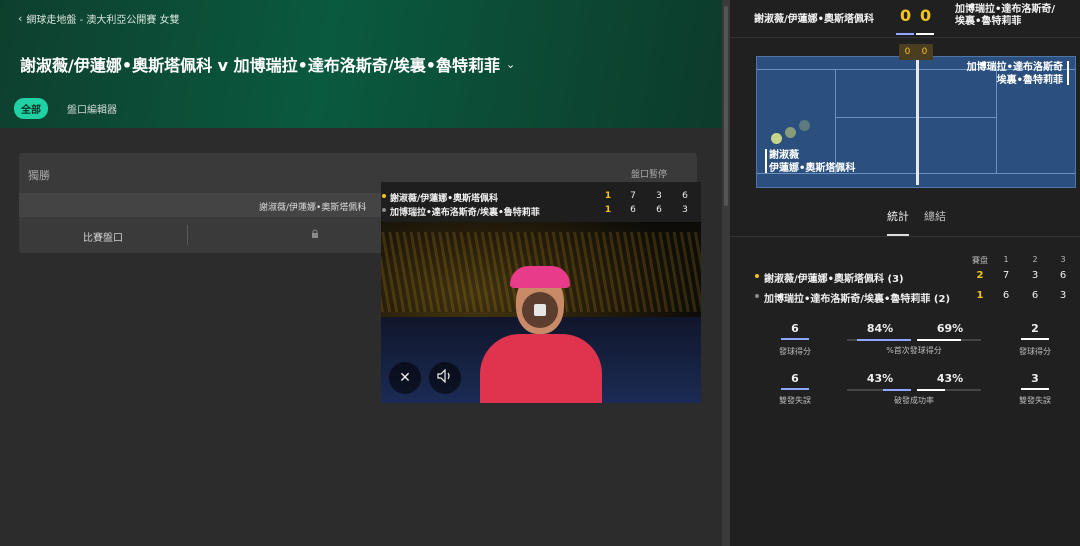 Image resolution: width=1080 pixels, height=546 pixels. I want to click on tennis-court: 加博瑞拉•達布洛斯奇 埃裏•魯特莉菲 謝淑薇 伊蓮娜•奧斯塔佩科, so click(916, 122).